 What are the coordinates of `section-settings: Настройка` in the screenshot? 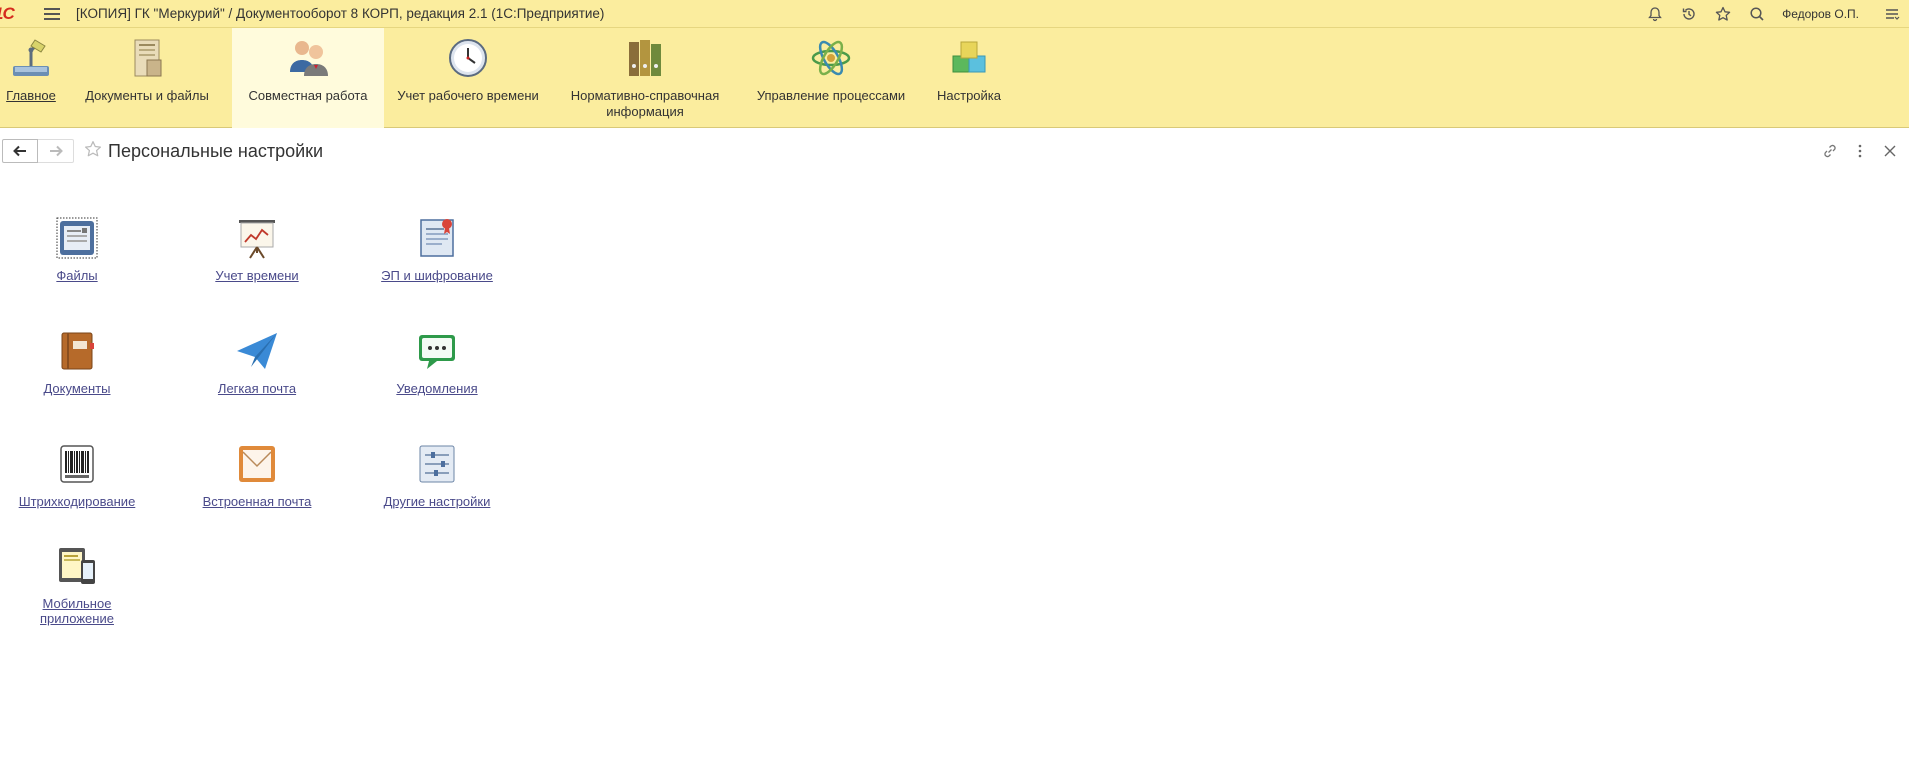 It's located at (969, 78).